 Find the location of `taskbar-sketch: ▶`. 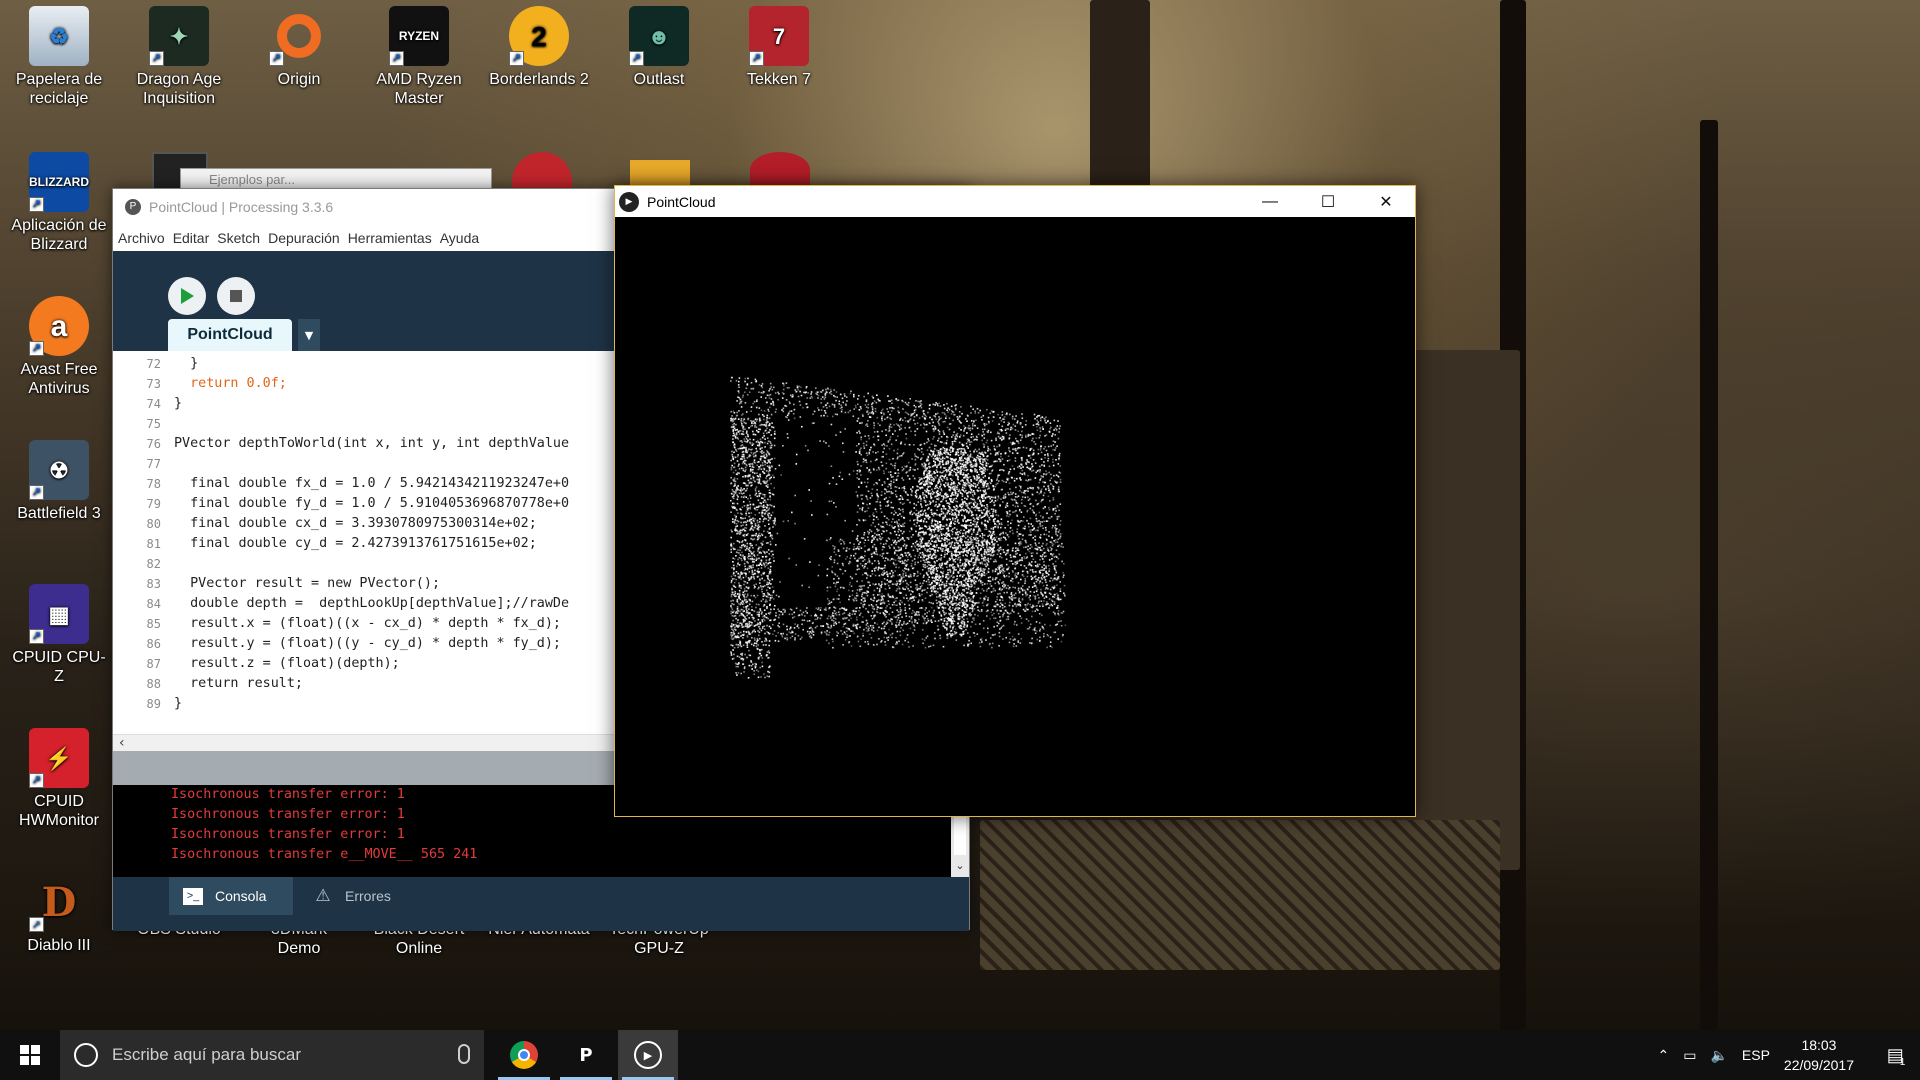

taskbar-sketch: ▶ is located at coordinates (648, 1055).